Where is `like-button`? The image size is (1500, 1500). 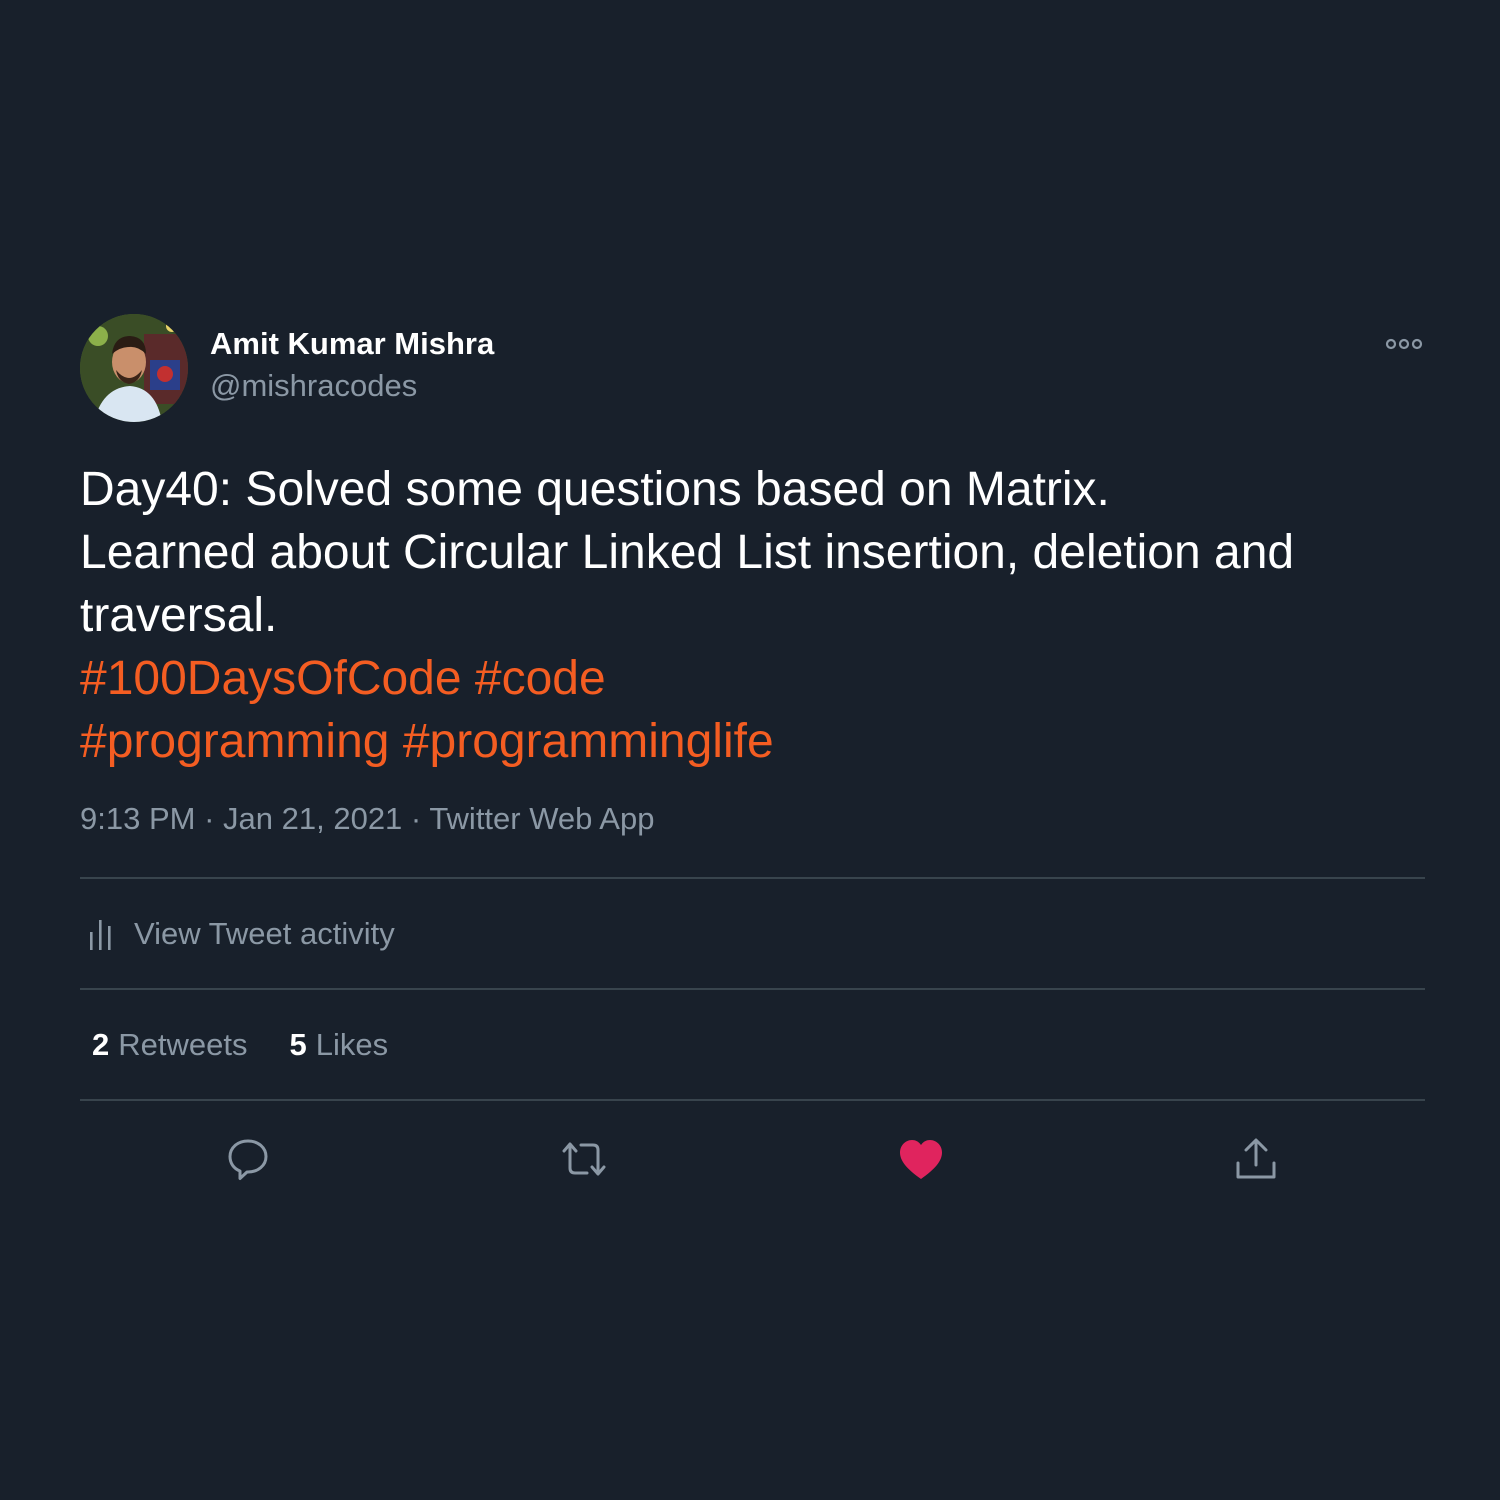 like-button is located at coordinates (921, 1159).